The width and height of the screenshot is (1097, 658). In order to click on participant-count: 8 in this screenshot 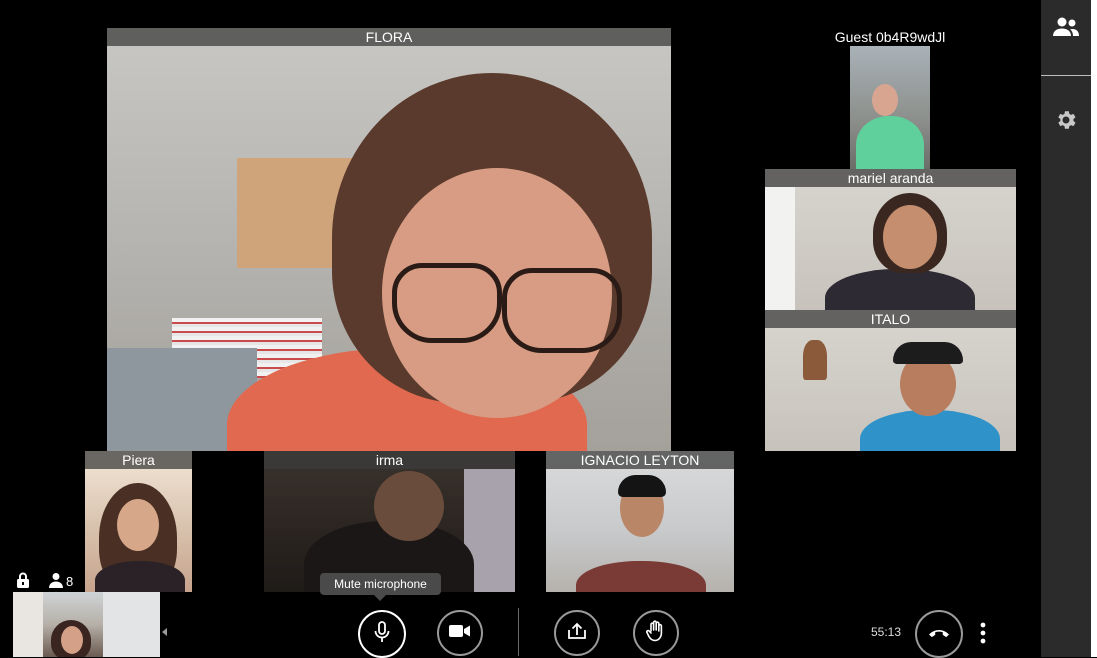, I will do `click(60, 581)`.